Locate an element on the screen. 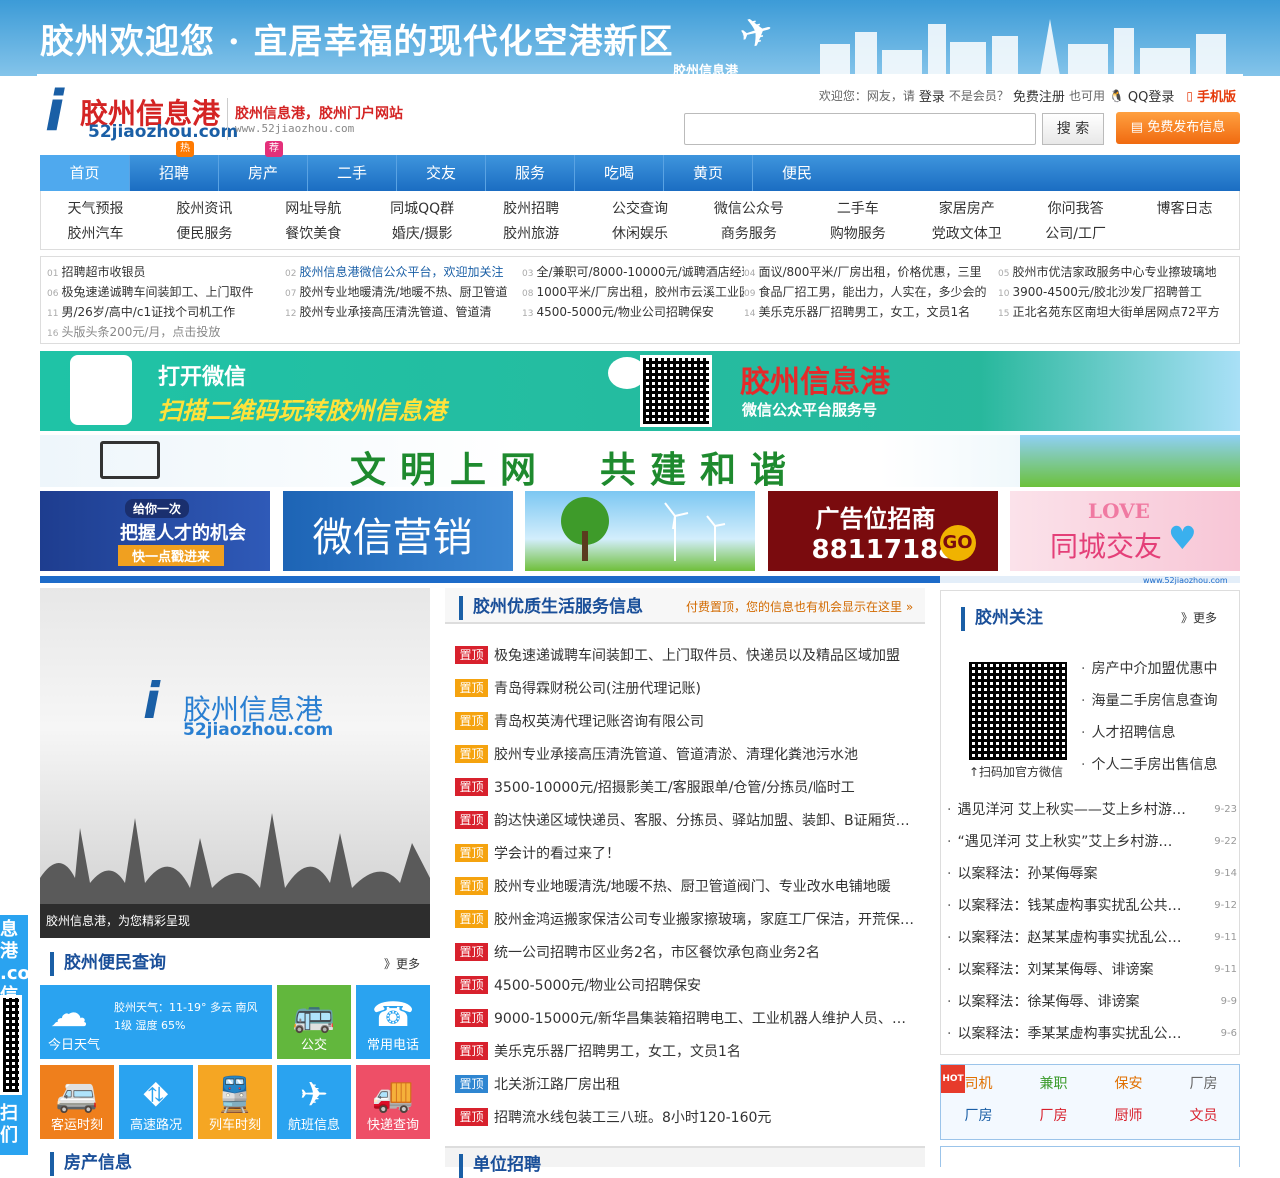  news-item: 以案释法：徐某侮辱、诽谤案 9-9 is located at coordinates (1092, 1001).